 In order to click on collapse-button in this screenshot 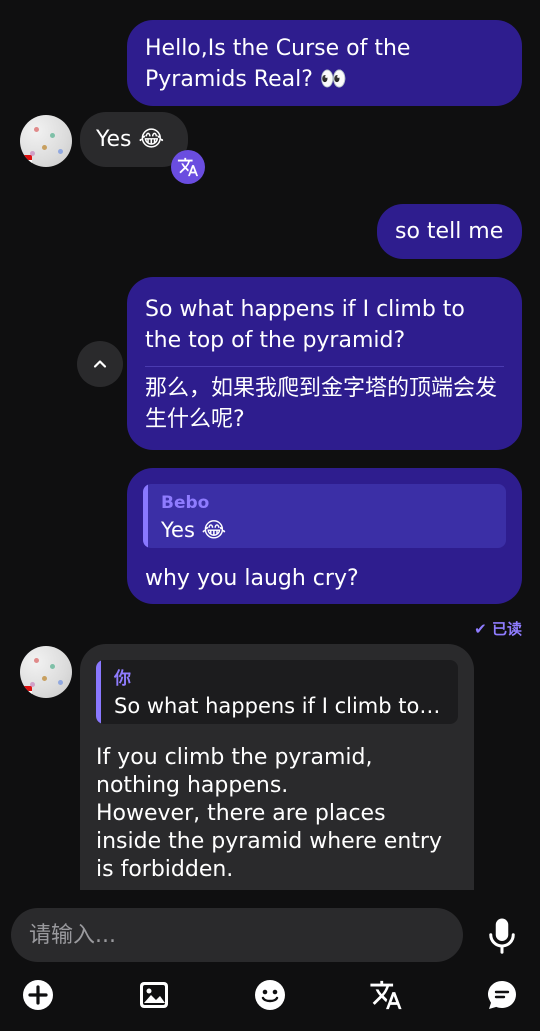, I will do `click(100, 364)`.